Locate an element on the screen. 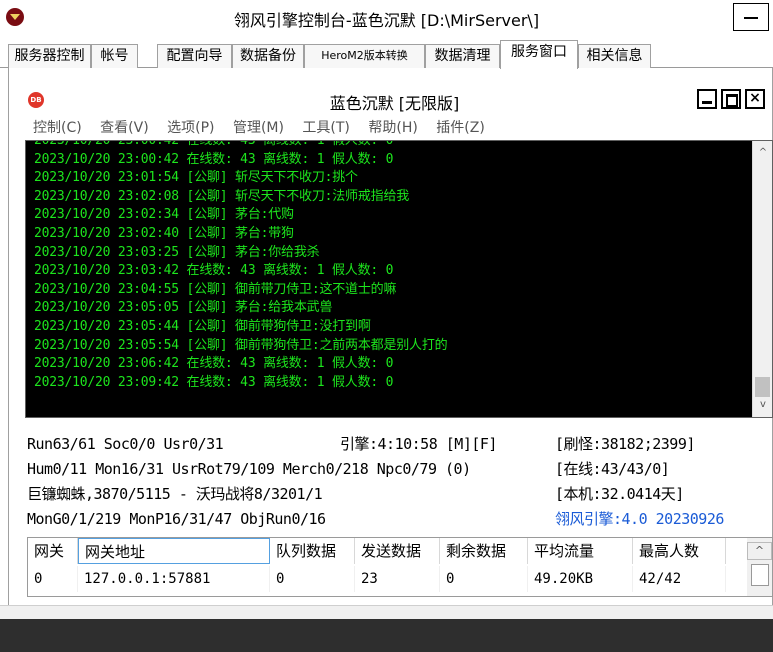  menu-view: 查看(V) is located at coordinates (124, 128).